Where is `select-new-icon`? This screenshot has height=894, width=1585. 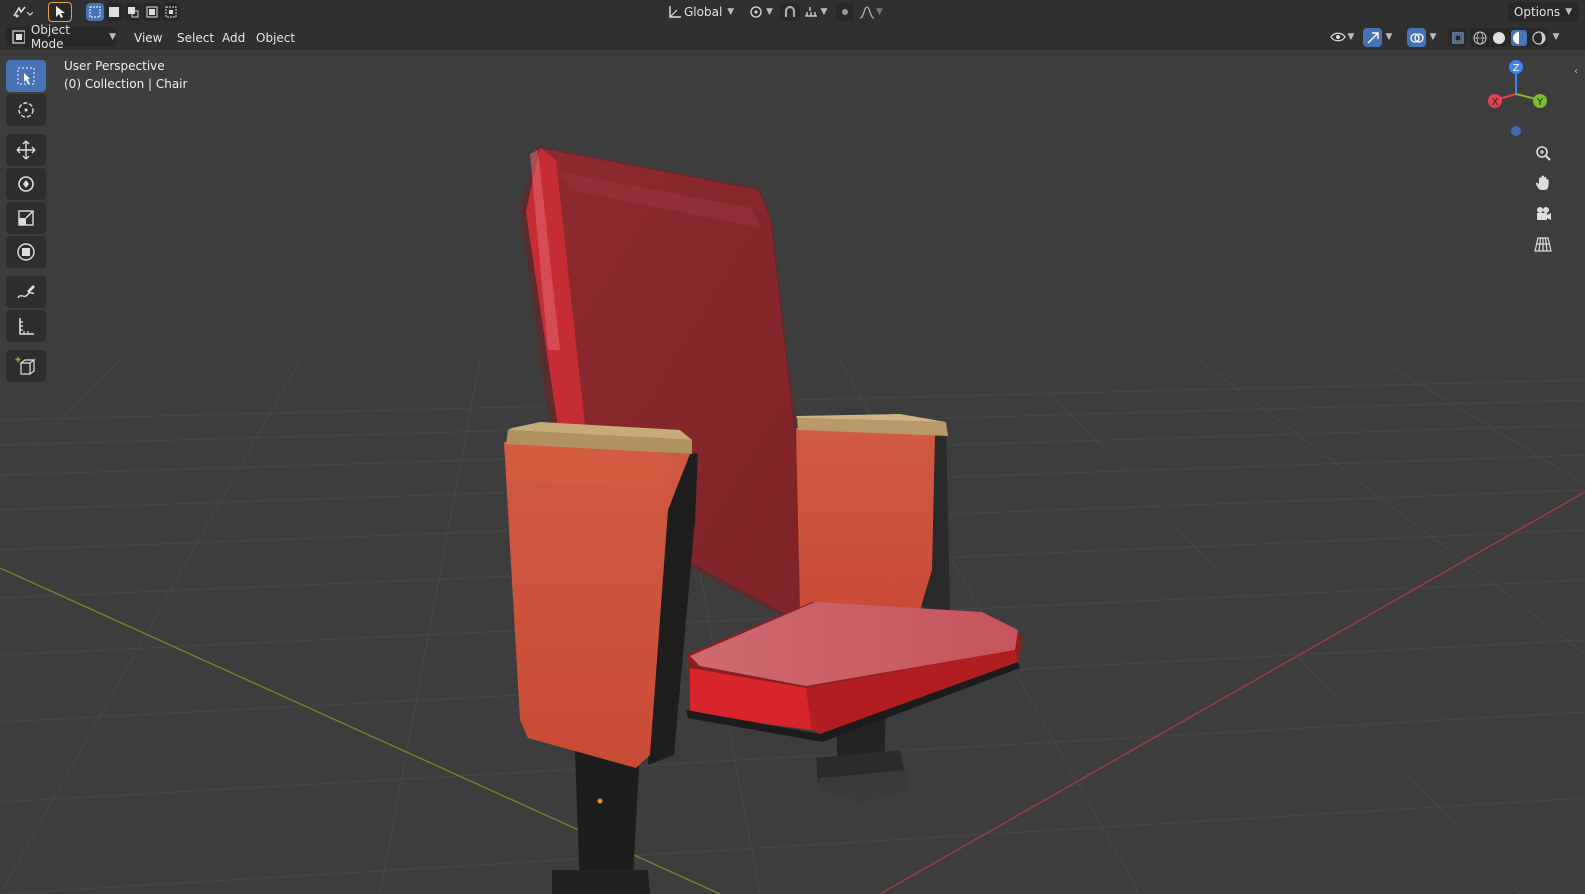 select-new-icon is located at coordinates (95, 12).